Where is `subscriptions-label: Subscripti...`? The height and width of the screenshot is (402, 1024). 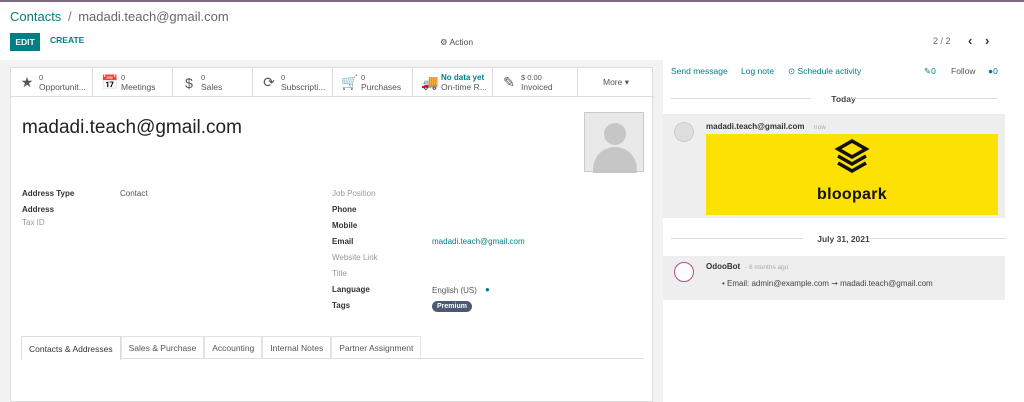 subscriptions-label: Subscripti... is located at coordinates (303, 86).